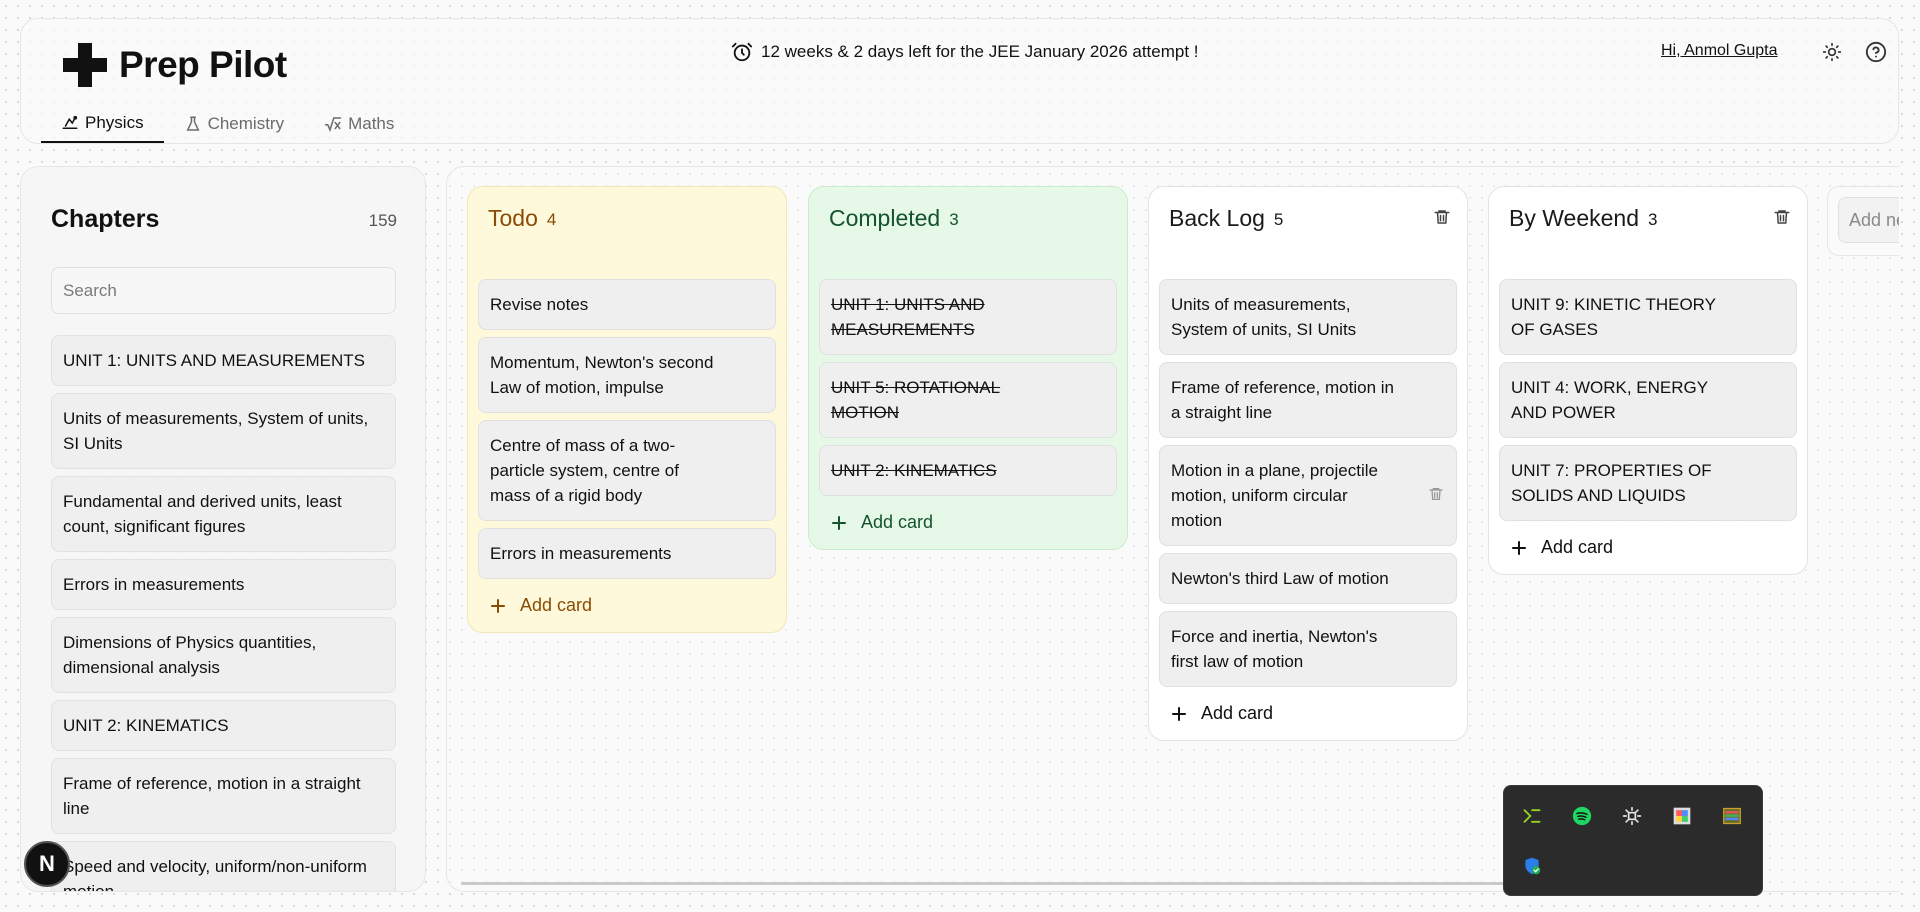  What do you see at coordinates (1633, 840) in the screenshot?
I see `system-tray-overflow` at bounding box center [1633, 840].